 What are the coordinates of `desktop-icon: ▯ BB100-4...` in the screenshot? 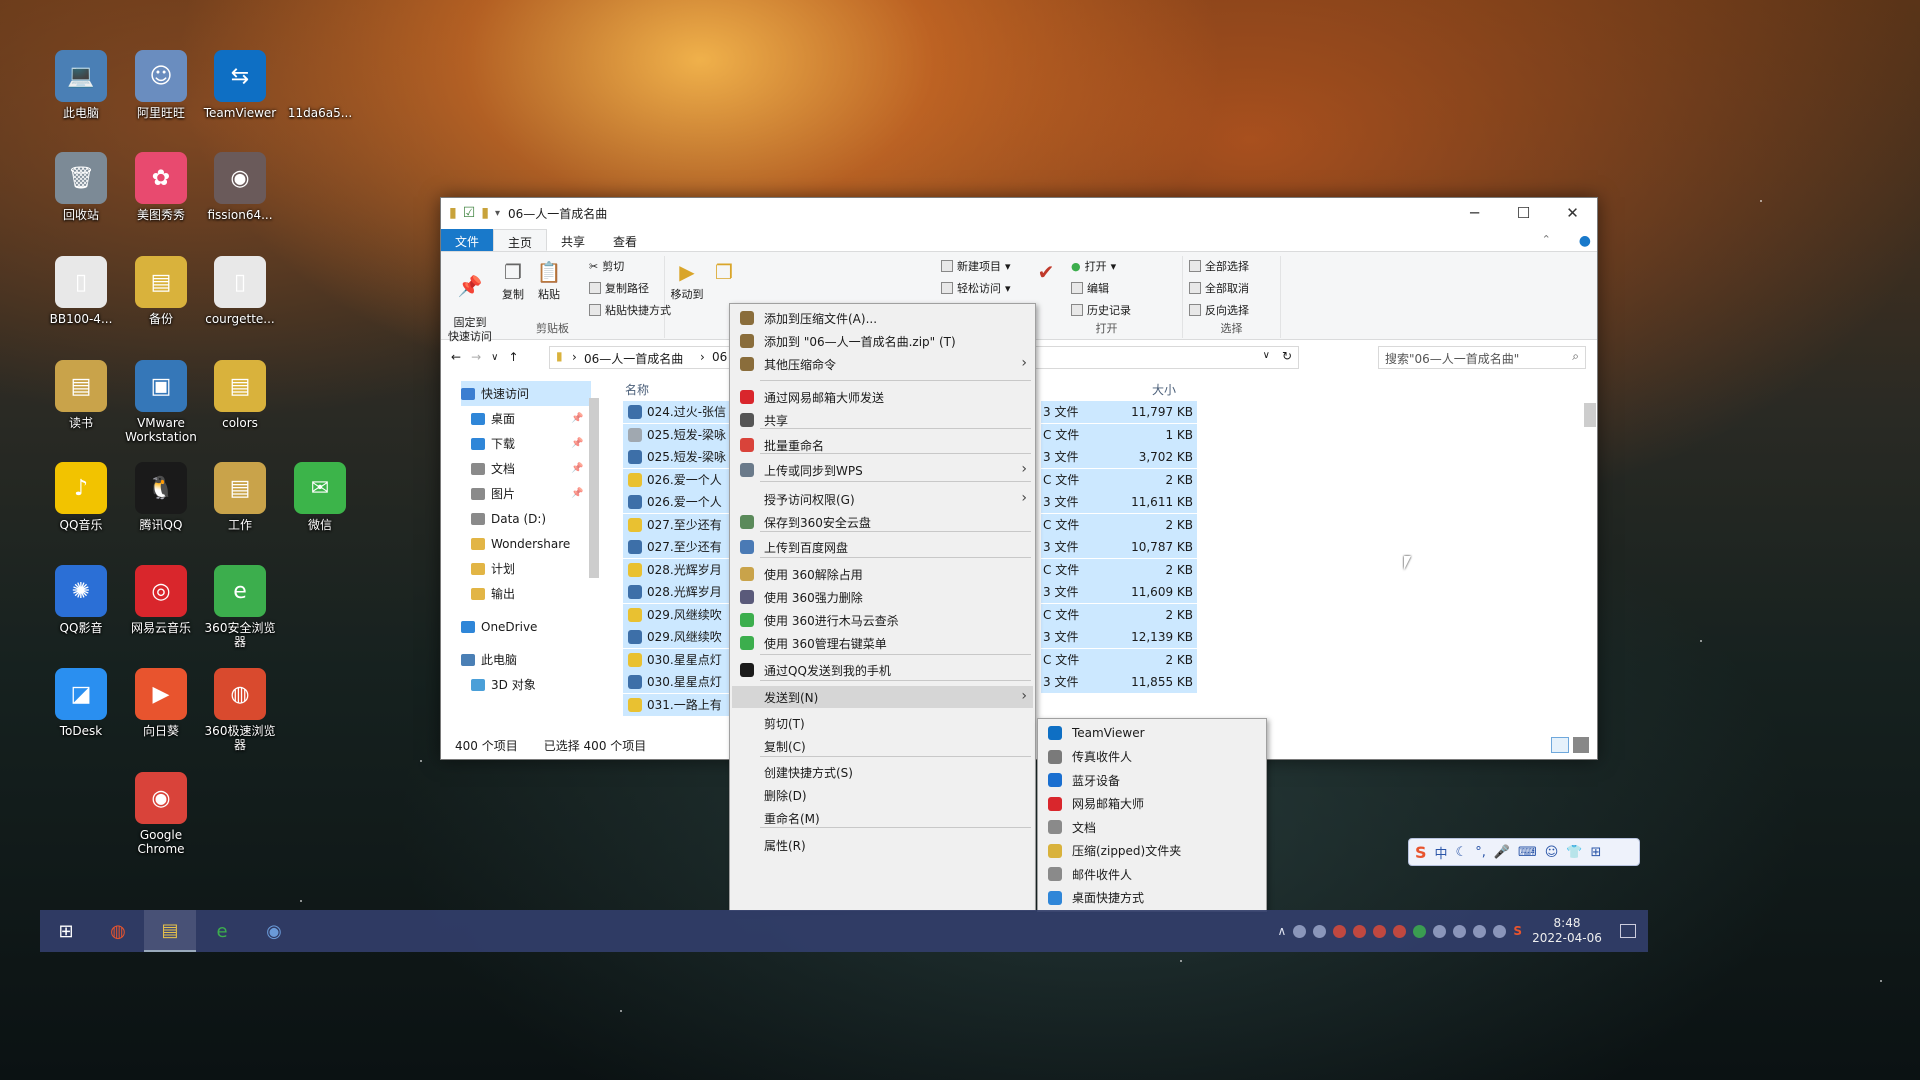 It's located at (81, 291).